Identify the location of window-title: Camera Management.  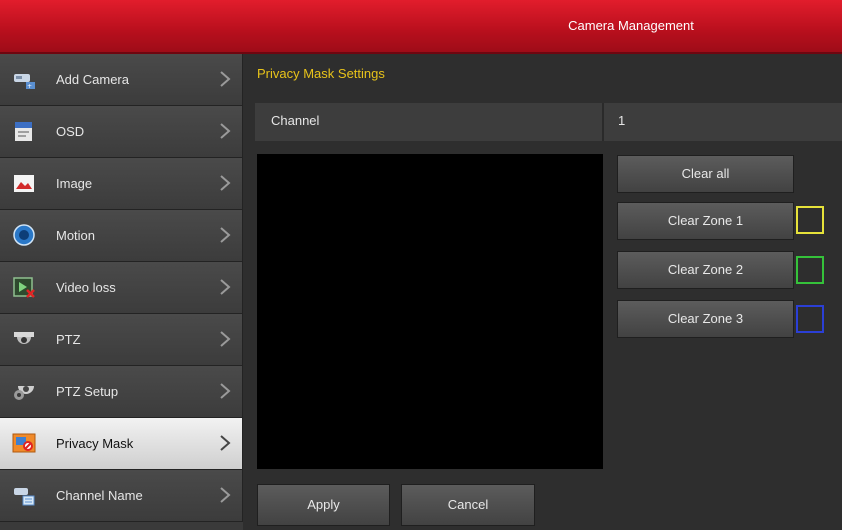
(631, 25).